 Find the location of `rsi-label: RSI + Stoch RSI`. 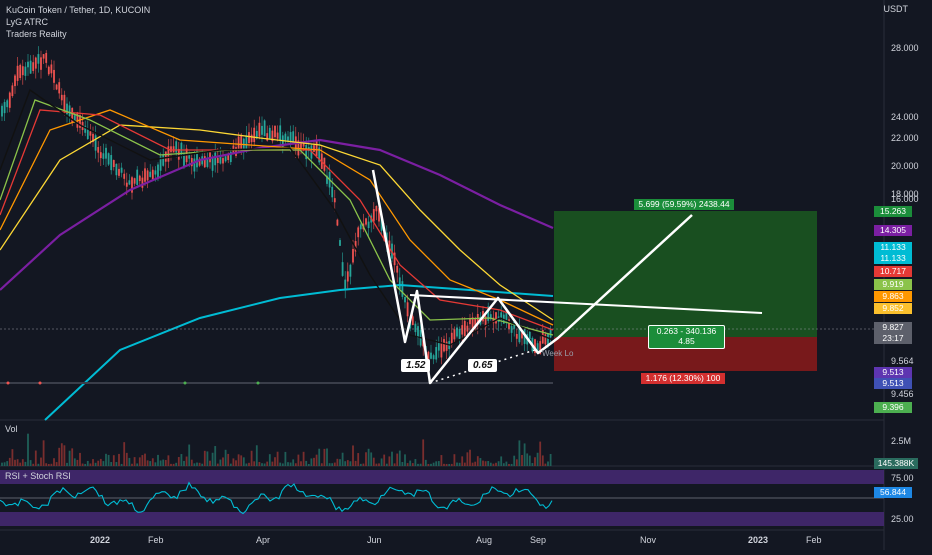

rsi-label: RSI + Stoch RSI is located at coordinates (38, 476).